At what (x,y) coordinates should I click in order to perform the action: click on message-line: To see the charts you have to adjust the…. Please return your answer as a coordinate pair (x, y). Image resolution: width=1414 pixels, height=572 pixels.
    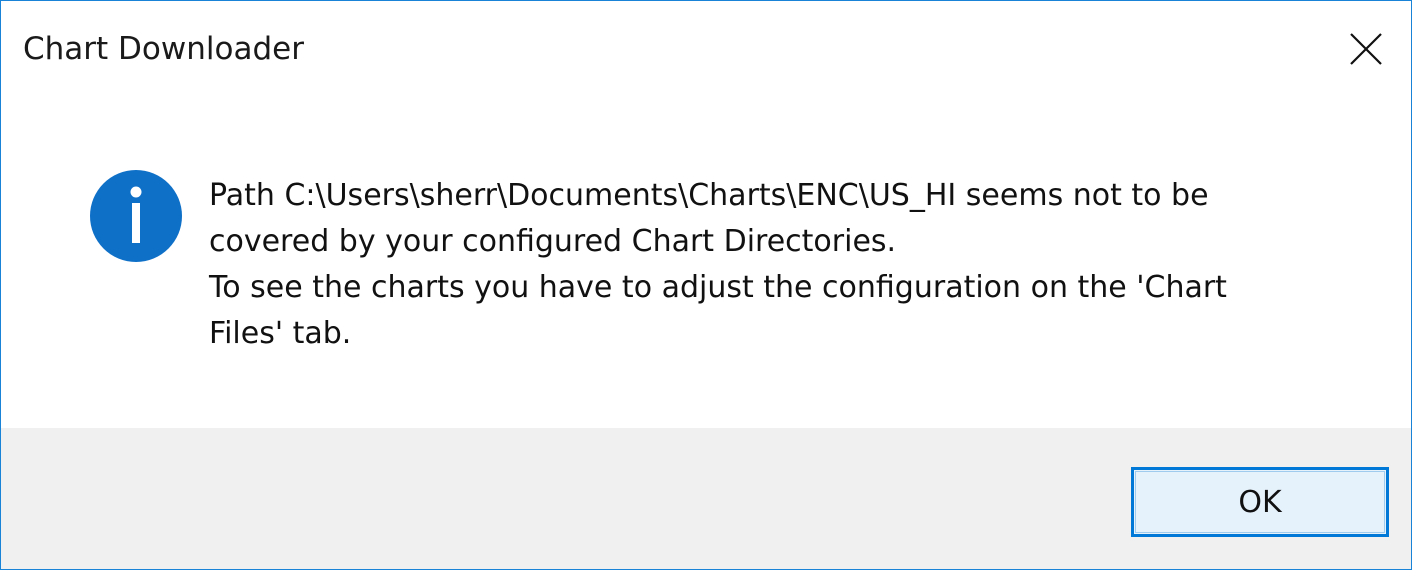
    Looking at the image, I should click on (718, 287).